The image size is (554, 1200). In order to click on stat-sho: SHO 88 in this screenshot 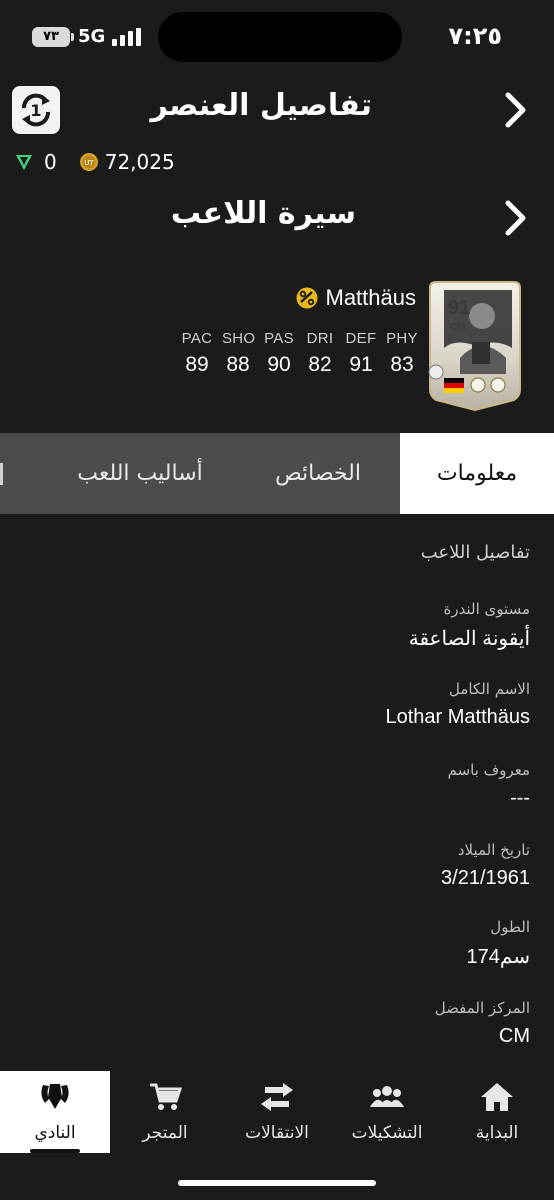, I will do `click(239, 353)`.